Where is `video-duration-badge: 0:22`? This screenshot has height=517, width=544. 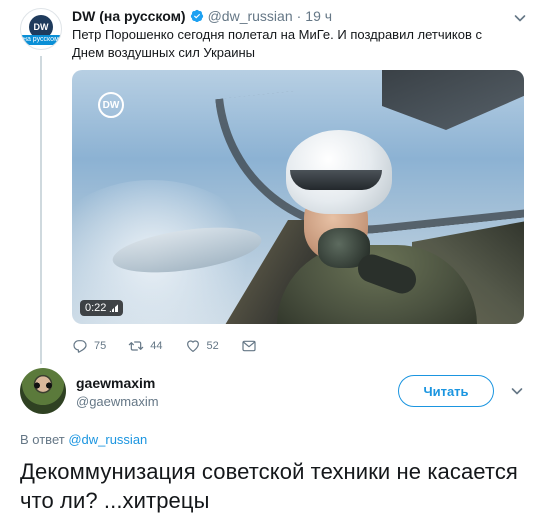 video-duration-badge: 0:22 is located at coordinates (102, 308).